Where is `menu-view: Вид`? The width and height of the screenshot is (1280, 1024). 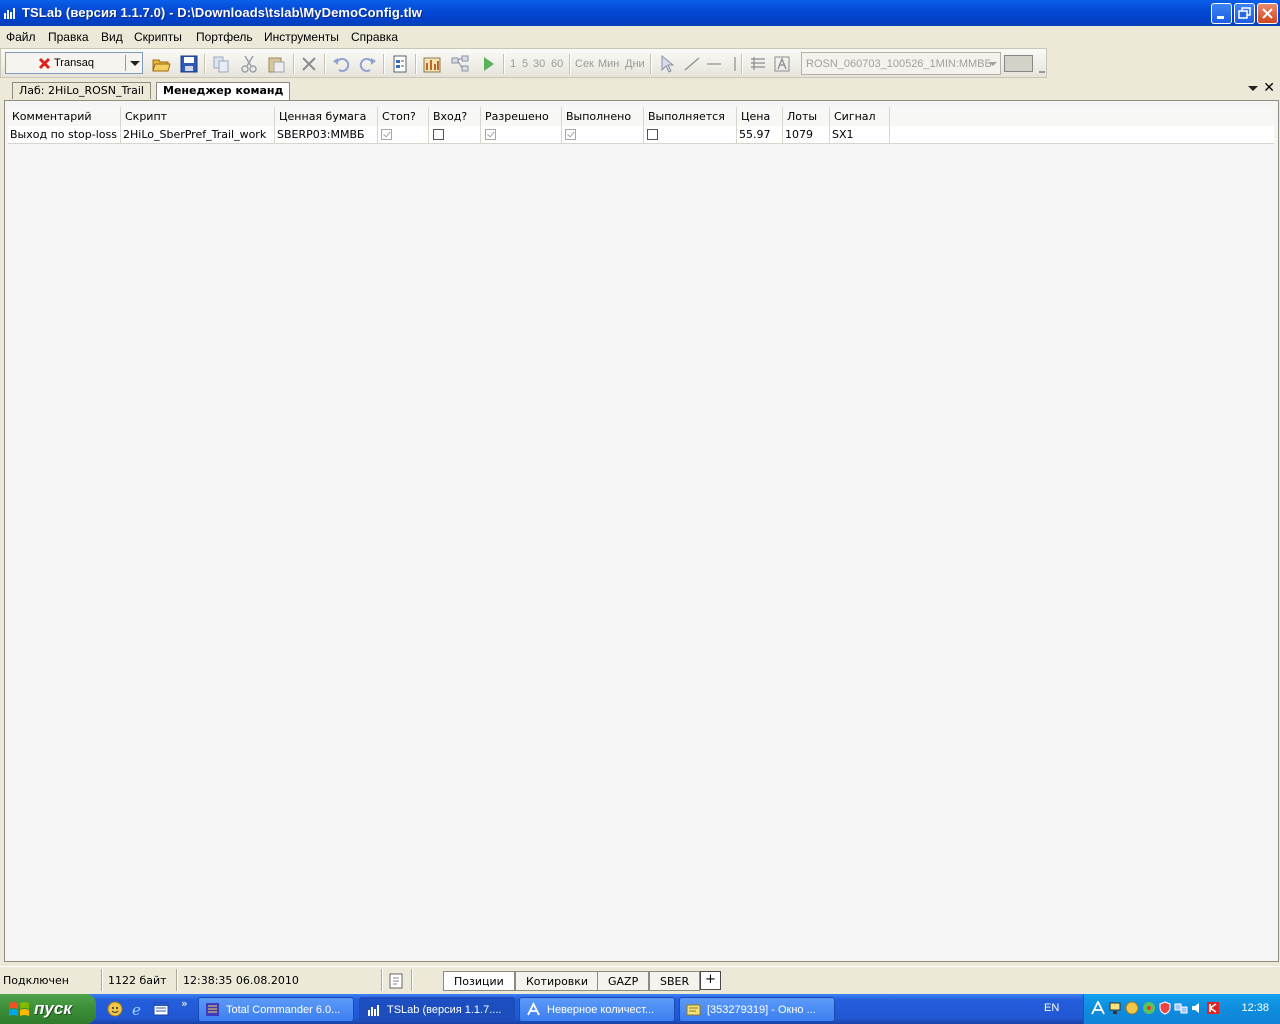 menu-view: Вид is located at coordinates (112, 37).